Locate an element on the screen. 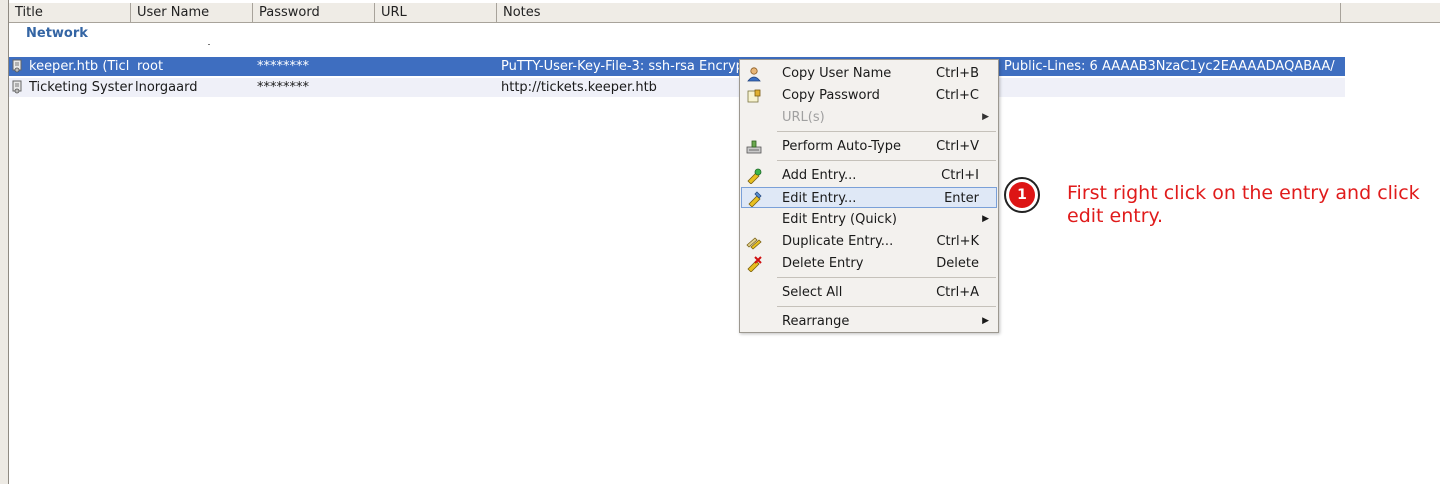  step-number: 1 is located at coordinates (1022, 195).